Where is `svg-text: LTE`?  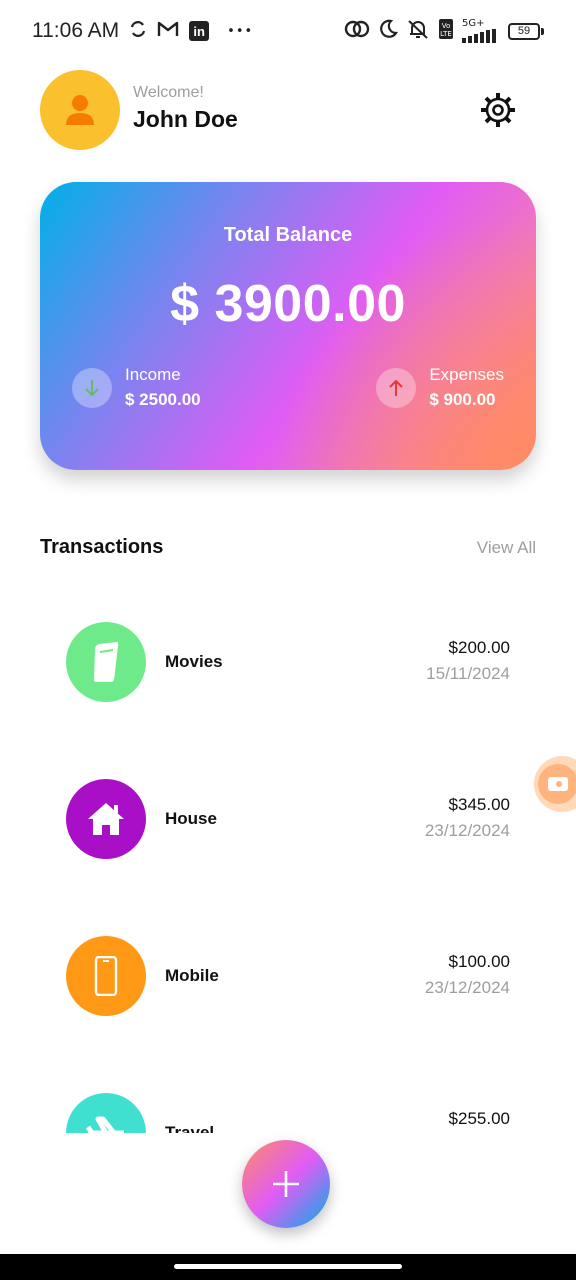 svg-text: LTE is located at coordinates (446, 34).